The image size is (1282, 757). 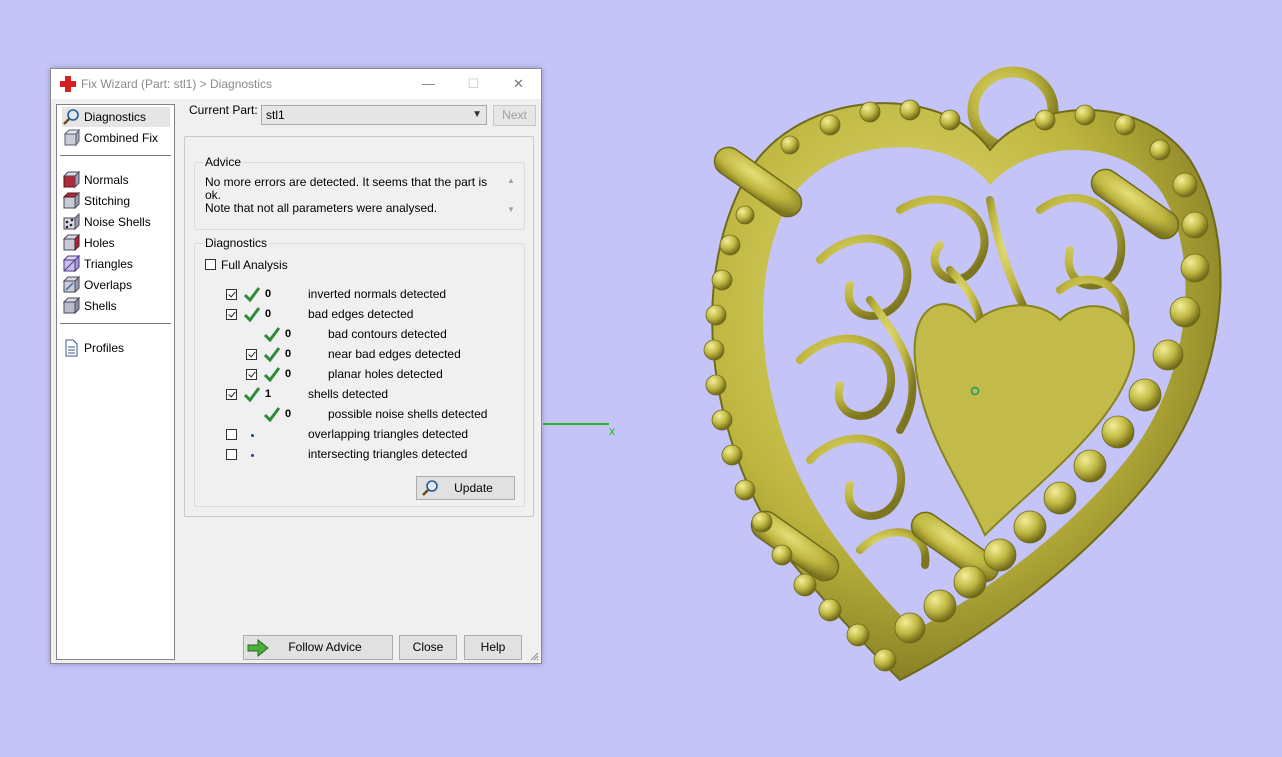 What do you see at coordinates (106, 222) in the screenshot?
I see `sidebar-item-noise-shells: Noise Shells` at bounding box center [106, 222].